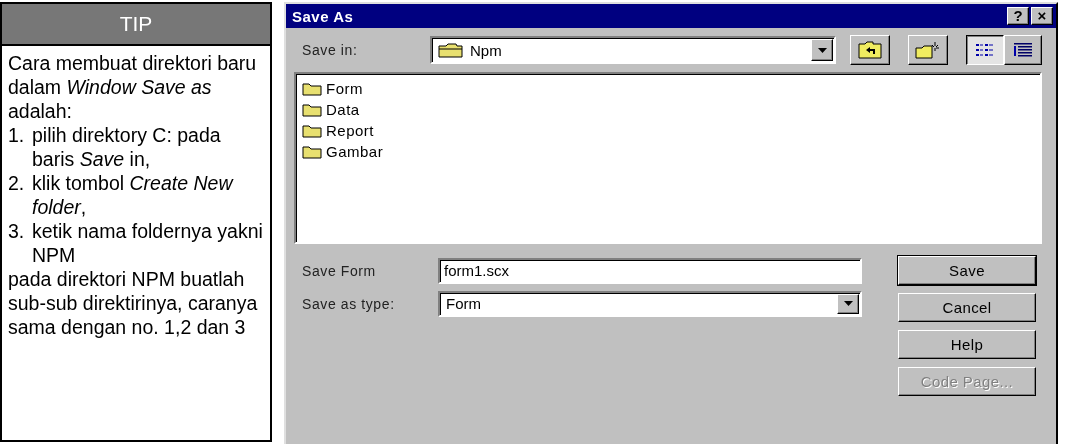  I want to click on step-number: 2., so click(17, 183).